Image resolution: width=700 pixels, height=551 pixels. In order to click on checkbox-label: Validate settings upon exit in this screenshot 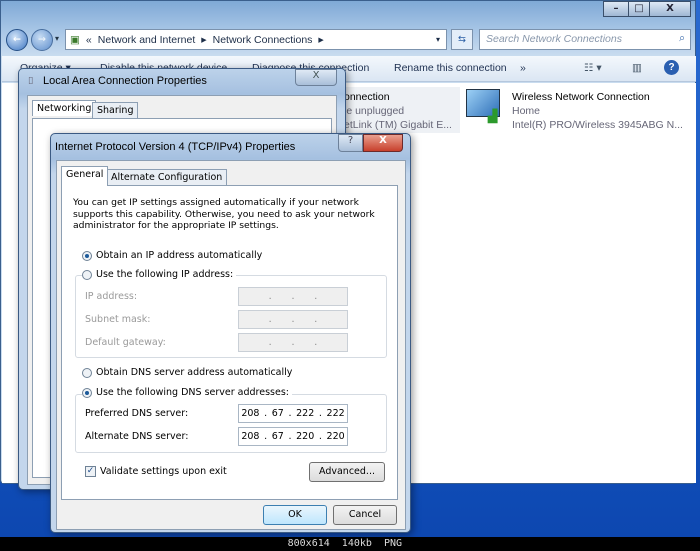, I will do `click(163, 471)`.